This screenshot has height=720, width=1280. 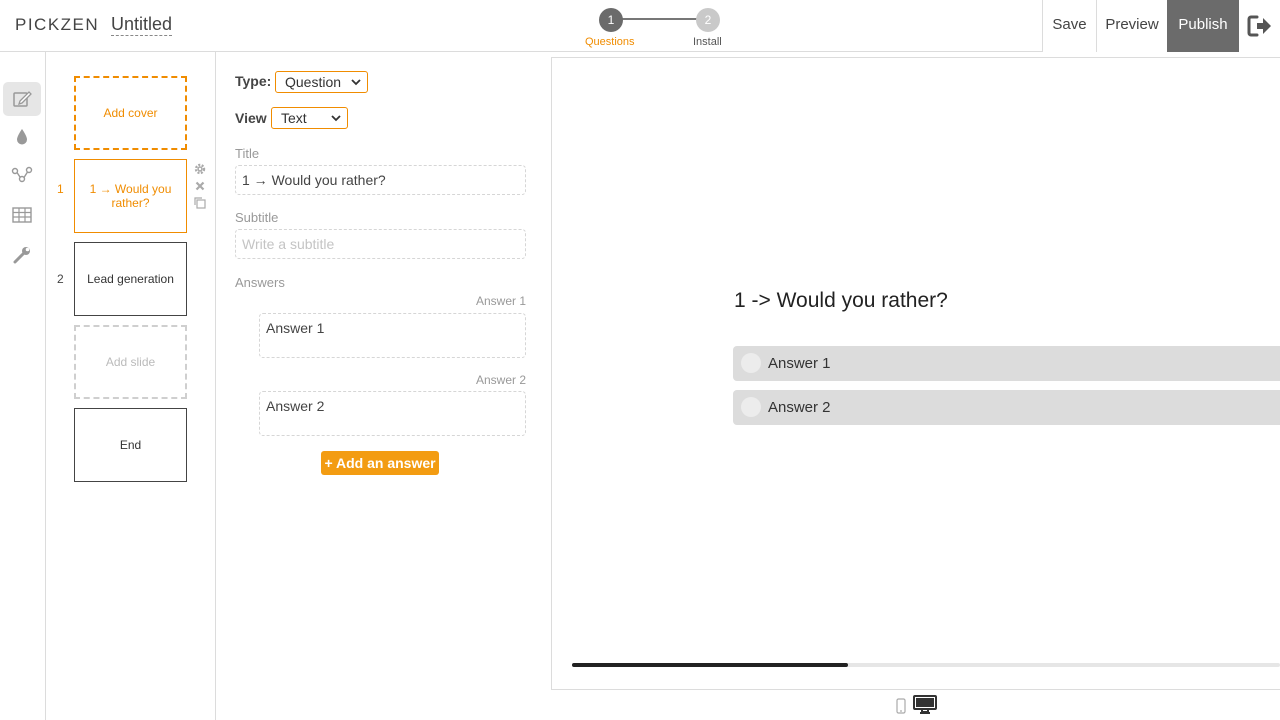 What do you see at coordinates (1131, 26) in the screenshot?
I see `preview-button: Preview` at bounding box center [1131, 26].